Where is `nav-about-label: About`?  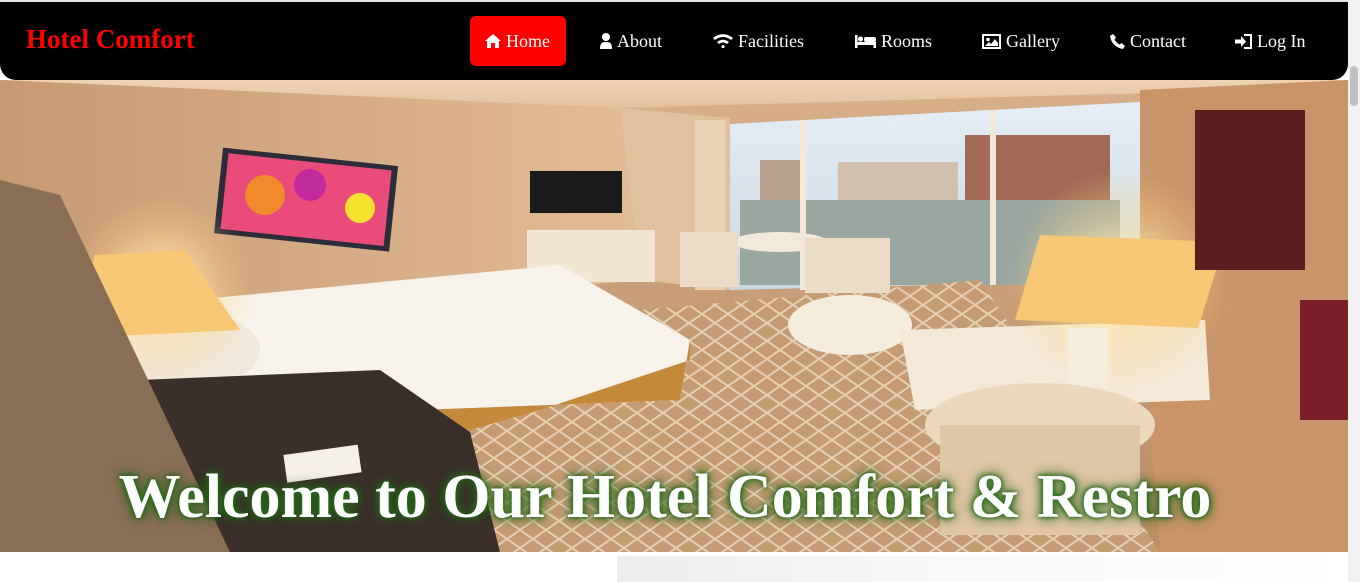 nav-about-label: About is located at coordinates (639, 40).